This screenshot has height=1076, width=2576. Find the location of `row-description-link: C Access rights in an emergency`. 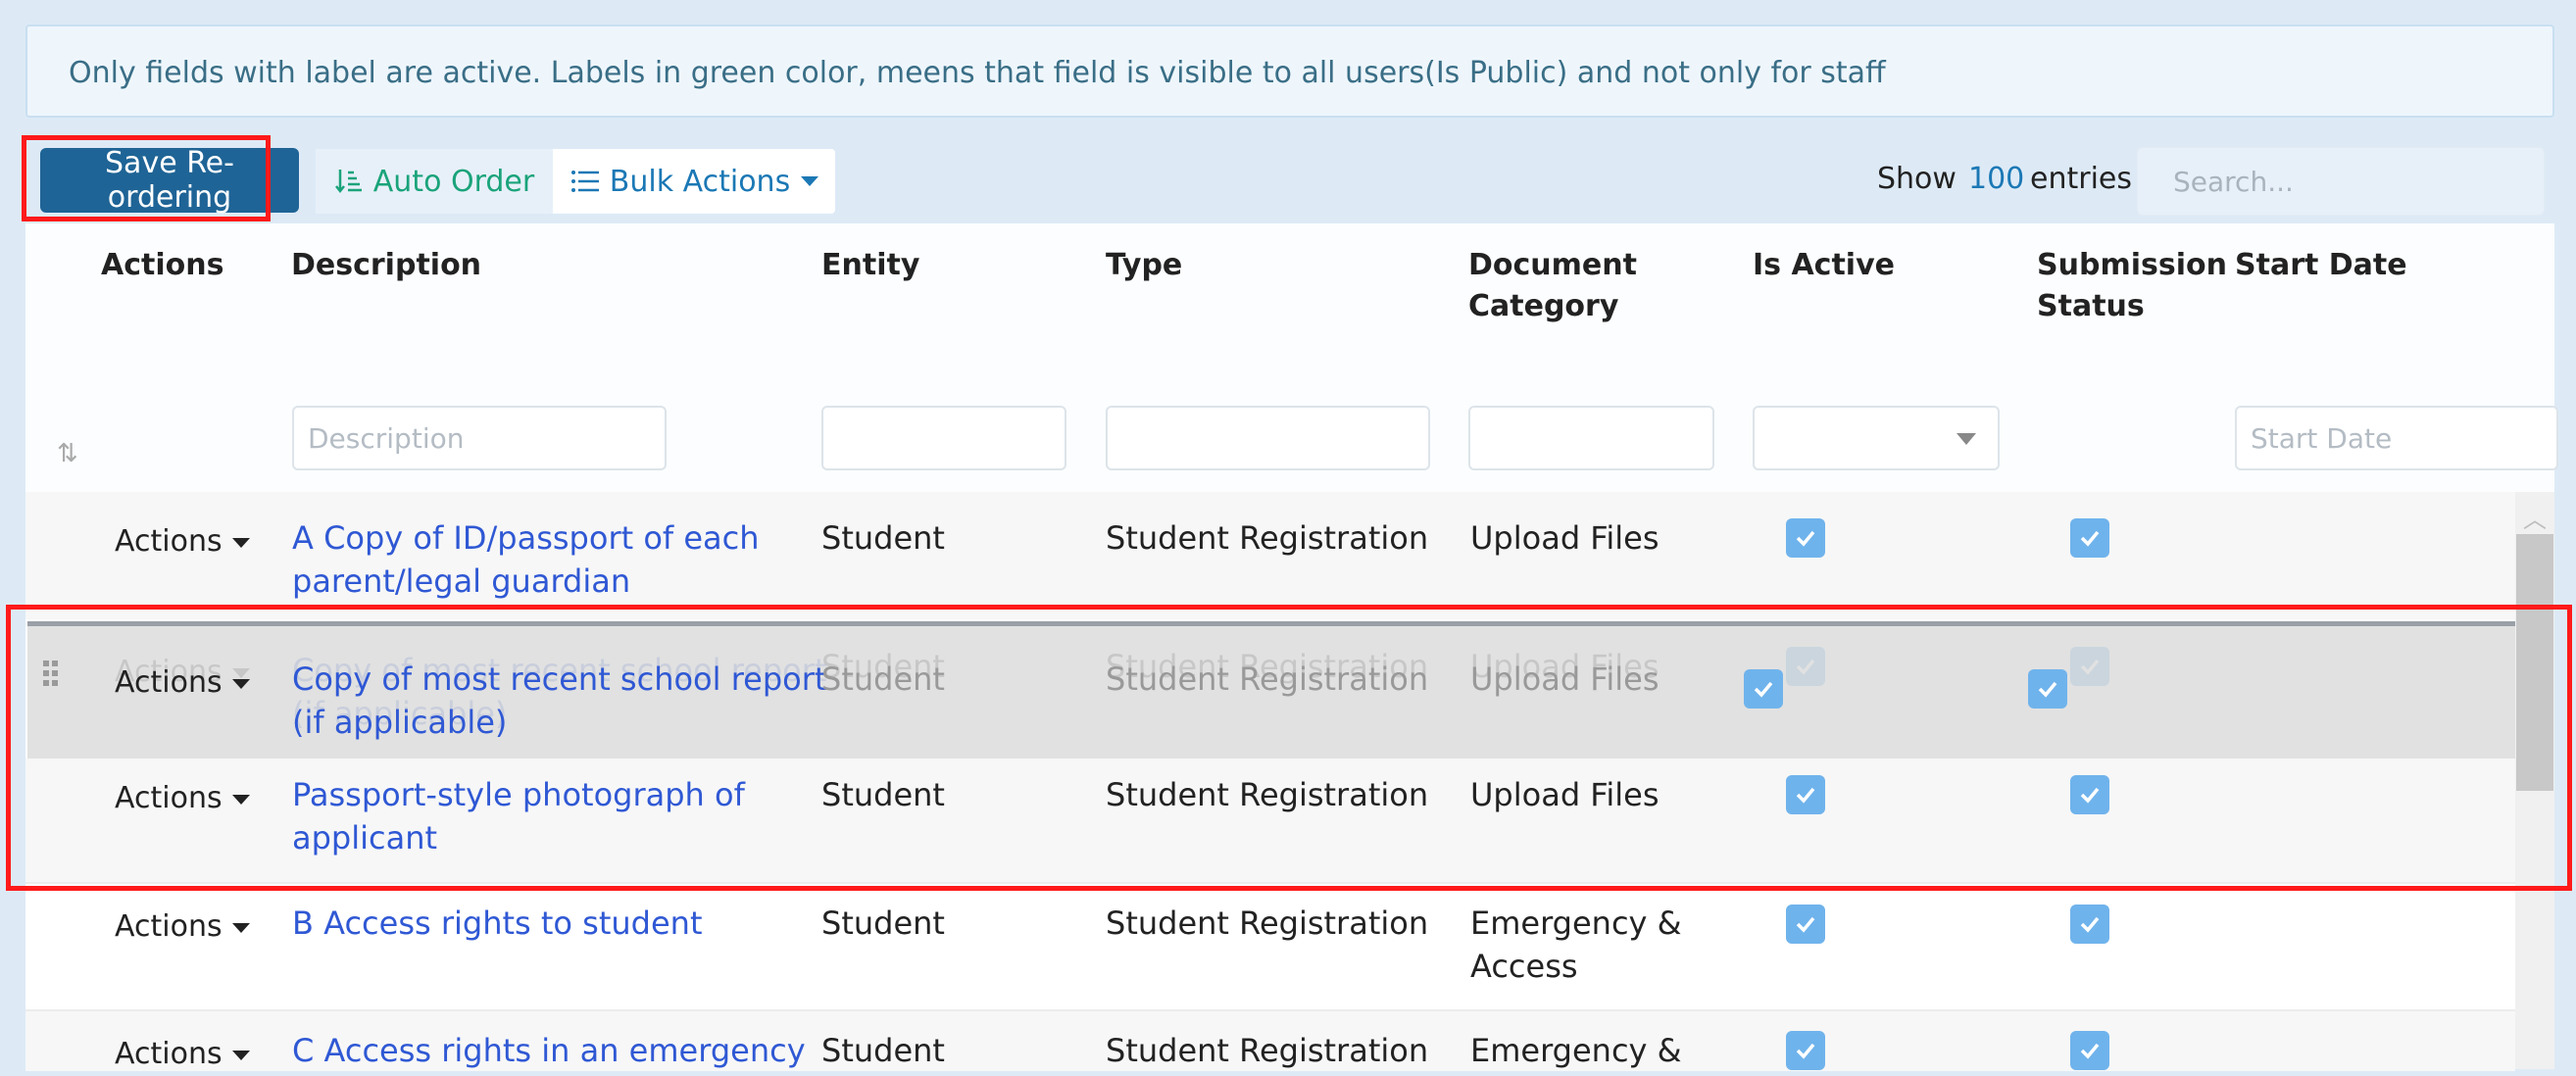

row-description-link: C Access rights in an emergency is located at coordinates (549, 1050).